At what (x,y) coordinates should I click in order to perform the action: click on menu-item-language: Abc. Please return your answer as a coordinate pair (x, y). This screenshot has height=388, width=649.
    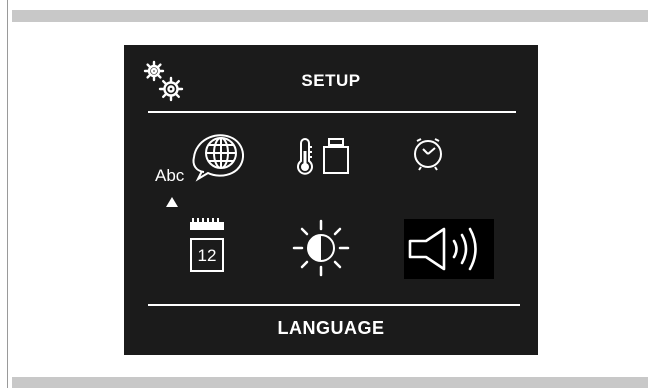
    Looking at the image, I should click on (206, 166).